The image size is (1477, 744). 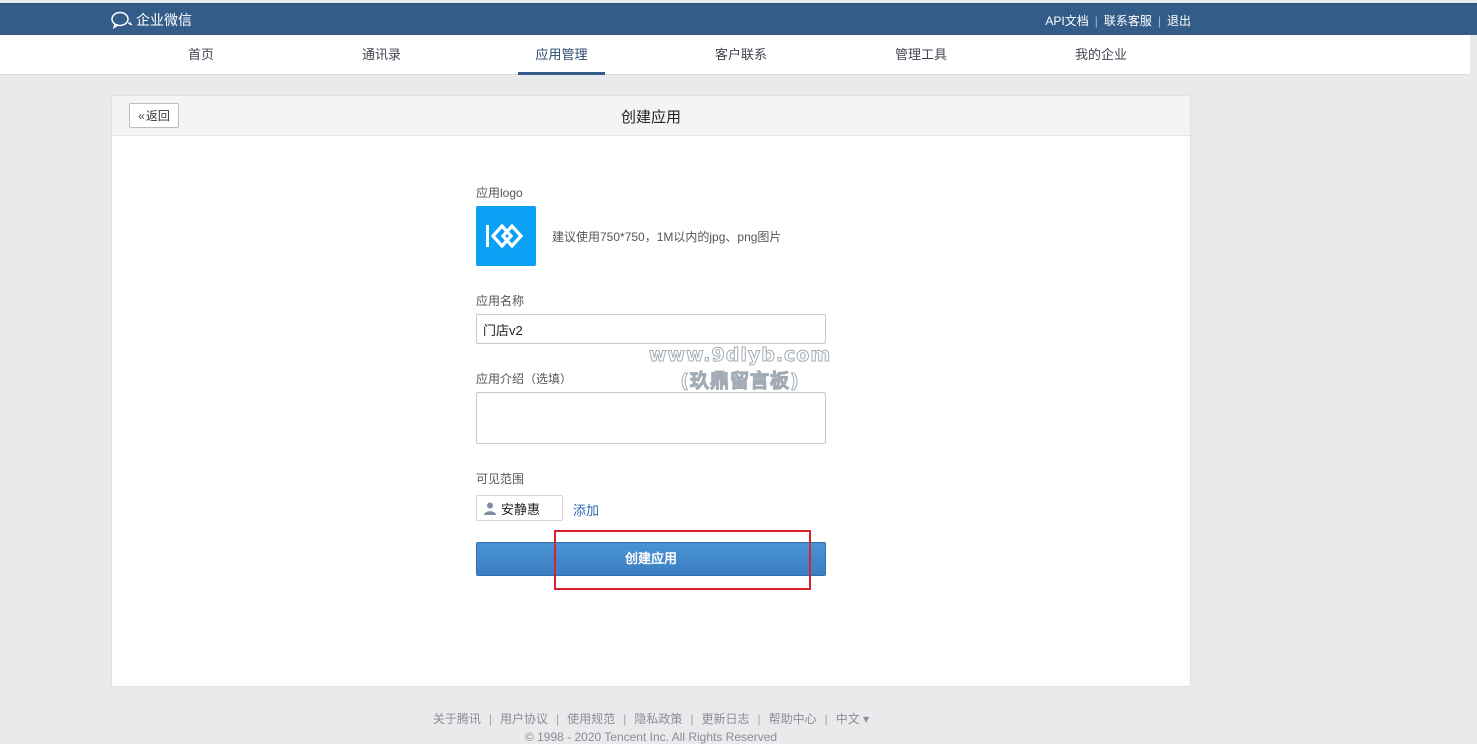 I want to click on app-intro-textarea, so click(x=651, y=418).